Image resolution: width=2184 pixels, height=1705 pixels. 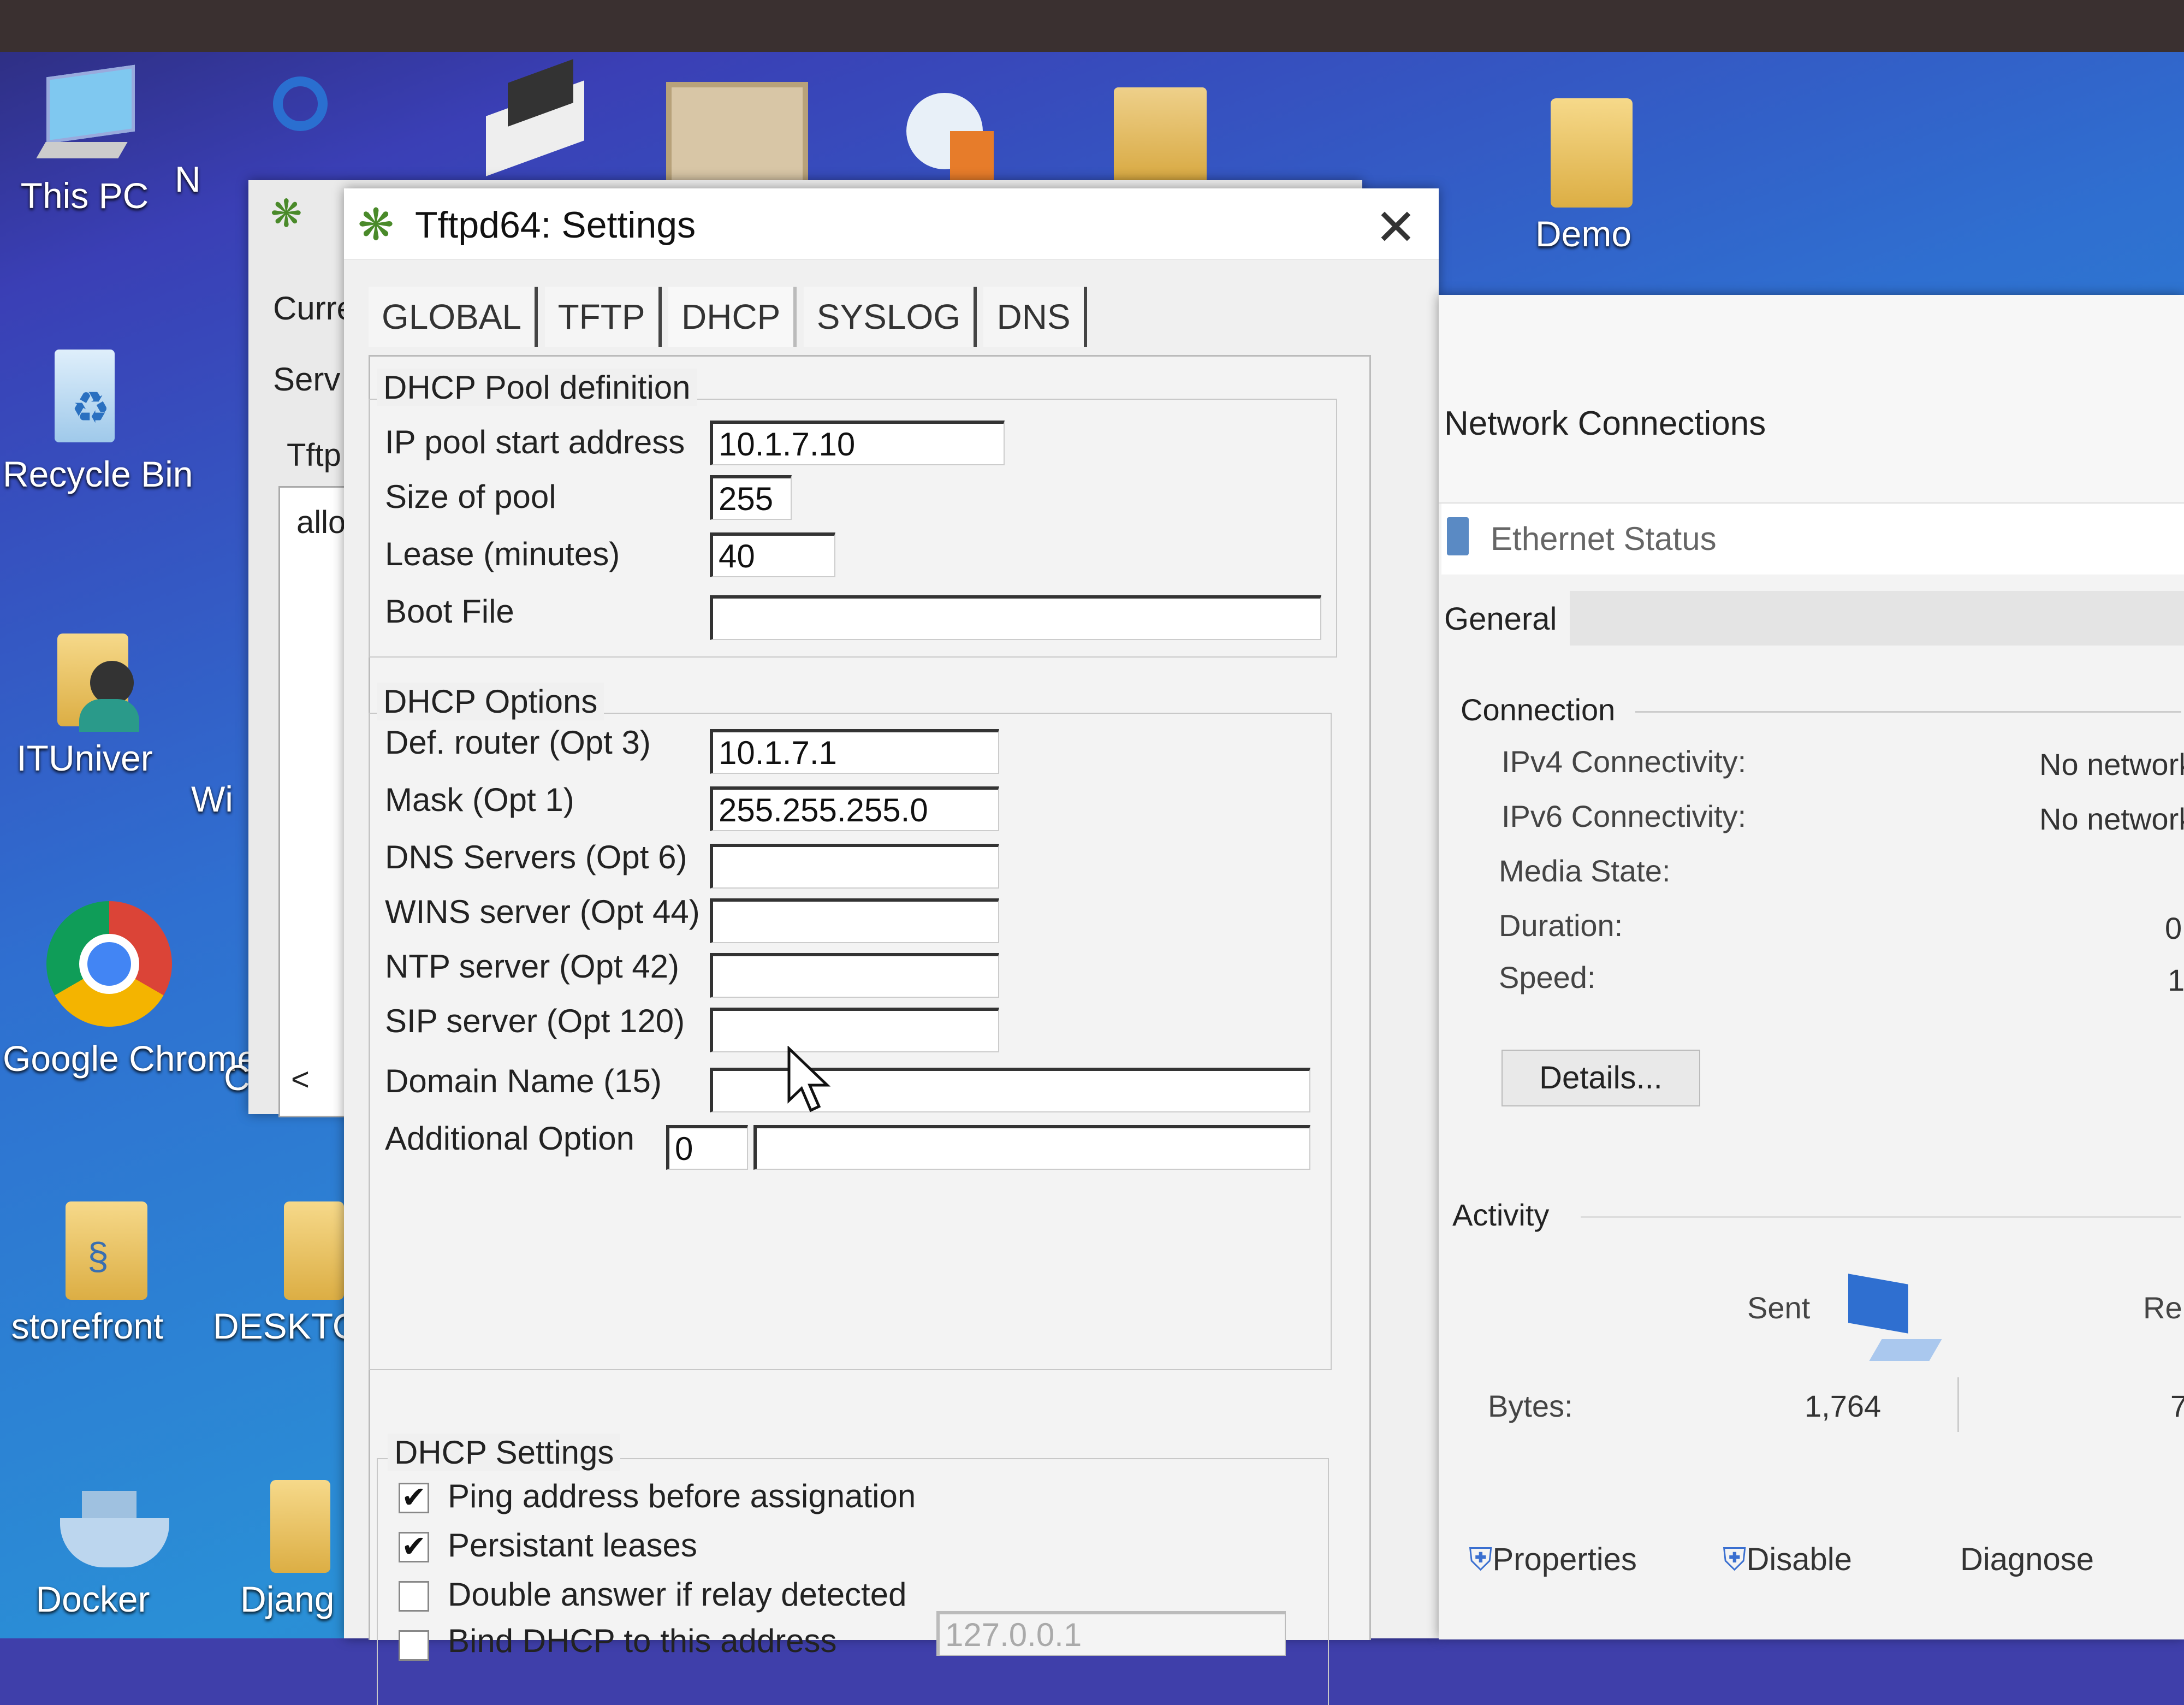 I want to click on desktop-icon-recycle-bin: ♻ Recycle Bin, so click(x=98, y=419).